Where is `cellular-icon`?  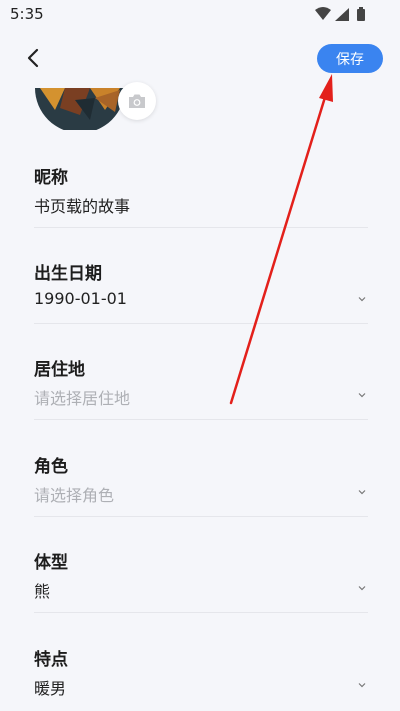 cellular-icon is located at coordinates (342, 14).